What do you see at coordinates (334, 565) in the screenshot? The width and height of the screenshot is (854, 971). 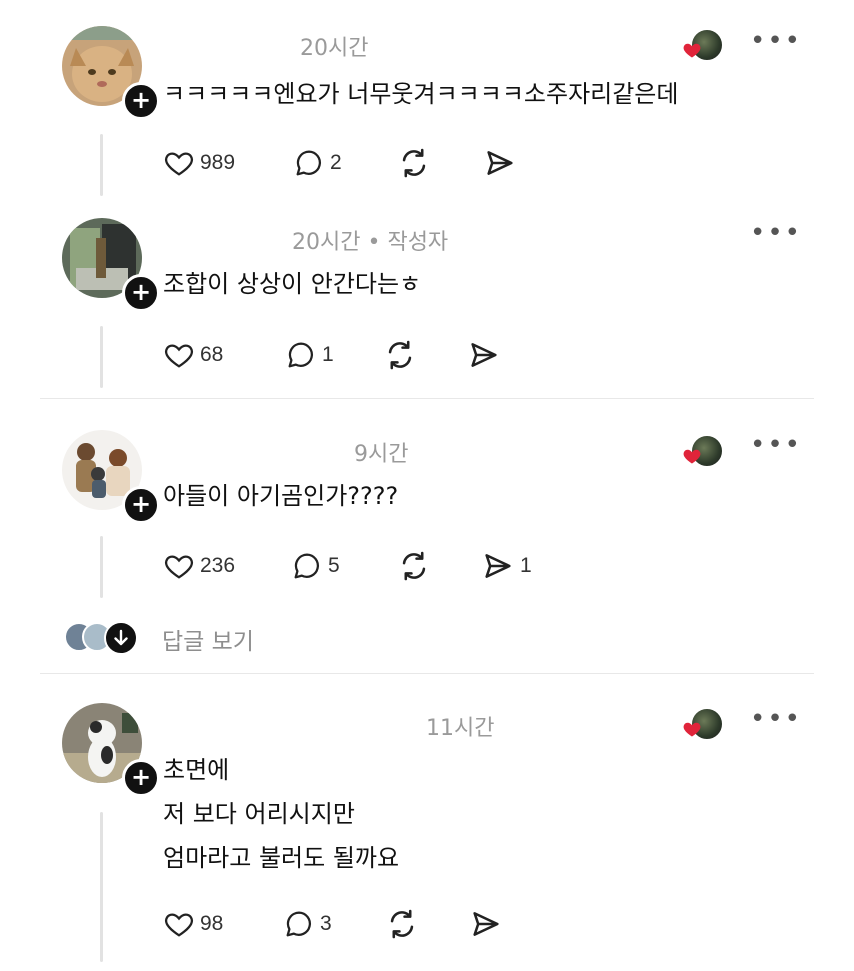 I see `reply-count: 5` at bounding box center [334, 565].